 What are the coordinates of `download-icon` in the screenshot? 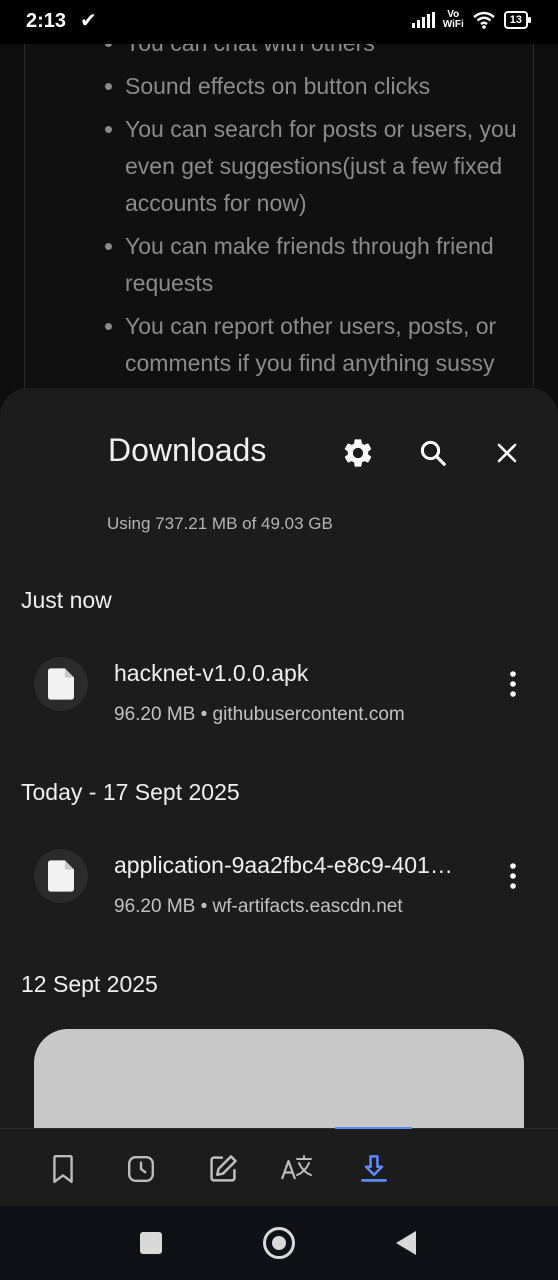 It's located at (374, 1168).